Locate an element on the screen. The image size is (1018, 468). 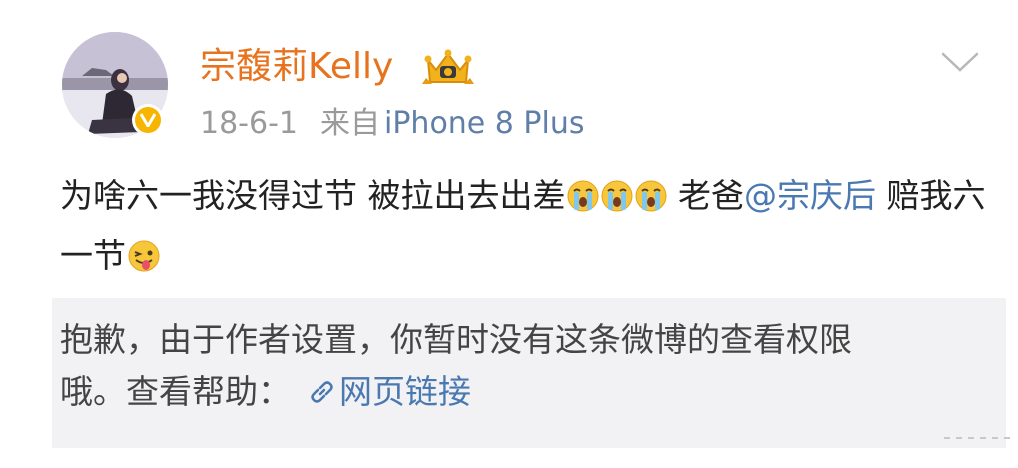
mention-link: @宗庆后 is located at coordinates (810, 195).